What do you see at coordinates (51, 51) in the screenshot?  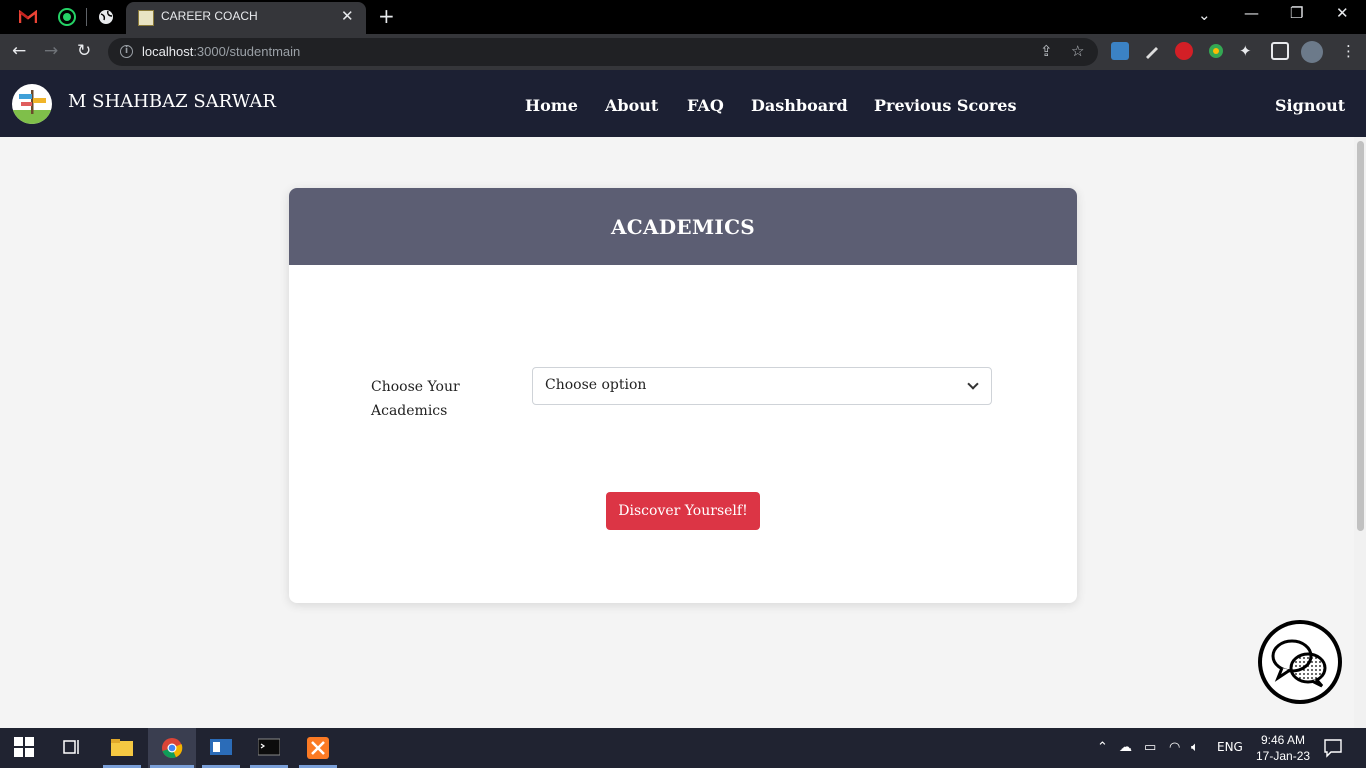 I see `forward-icon: →` at bounding box center [51, 51].